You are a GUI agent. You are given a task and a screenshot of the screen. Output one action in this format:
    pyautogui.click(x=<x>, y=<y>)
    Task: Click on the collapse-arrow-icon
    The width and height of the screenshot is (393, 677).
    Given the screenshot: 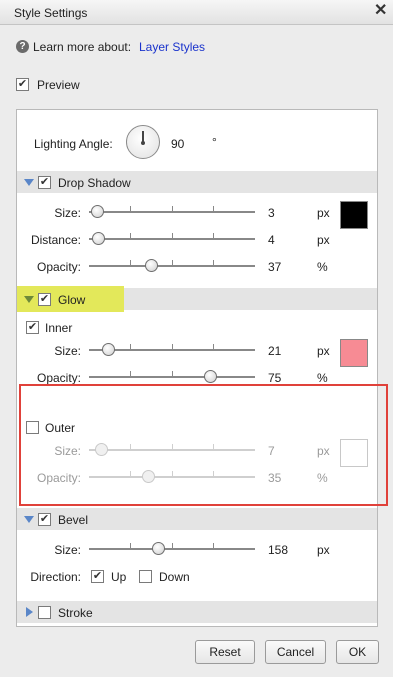 What is the action you would take?
    pyautogui.click(x=29, y=612)
    